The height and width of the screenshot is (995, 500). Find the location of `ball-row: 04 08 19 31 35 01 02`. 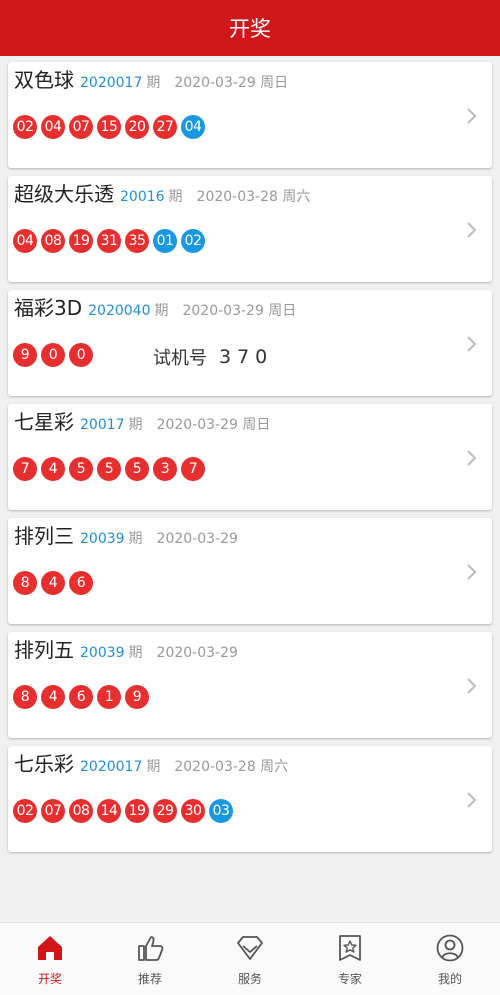

ball-row: 04 08 19 31 35 01 02 is located at coordinates (111, 241).